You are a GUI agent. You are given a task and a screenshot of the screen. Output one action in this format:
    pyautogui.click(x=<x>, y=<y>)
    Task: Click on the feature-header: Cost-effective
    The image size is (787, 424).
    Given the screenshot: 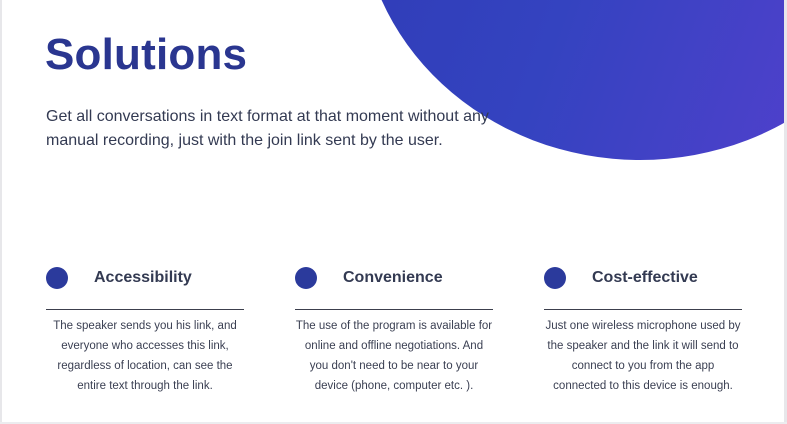 What is the action you would take?
    pyautogui.click(x=644, y=278)
    